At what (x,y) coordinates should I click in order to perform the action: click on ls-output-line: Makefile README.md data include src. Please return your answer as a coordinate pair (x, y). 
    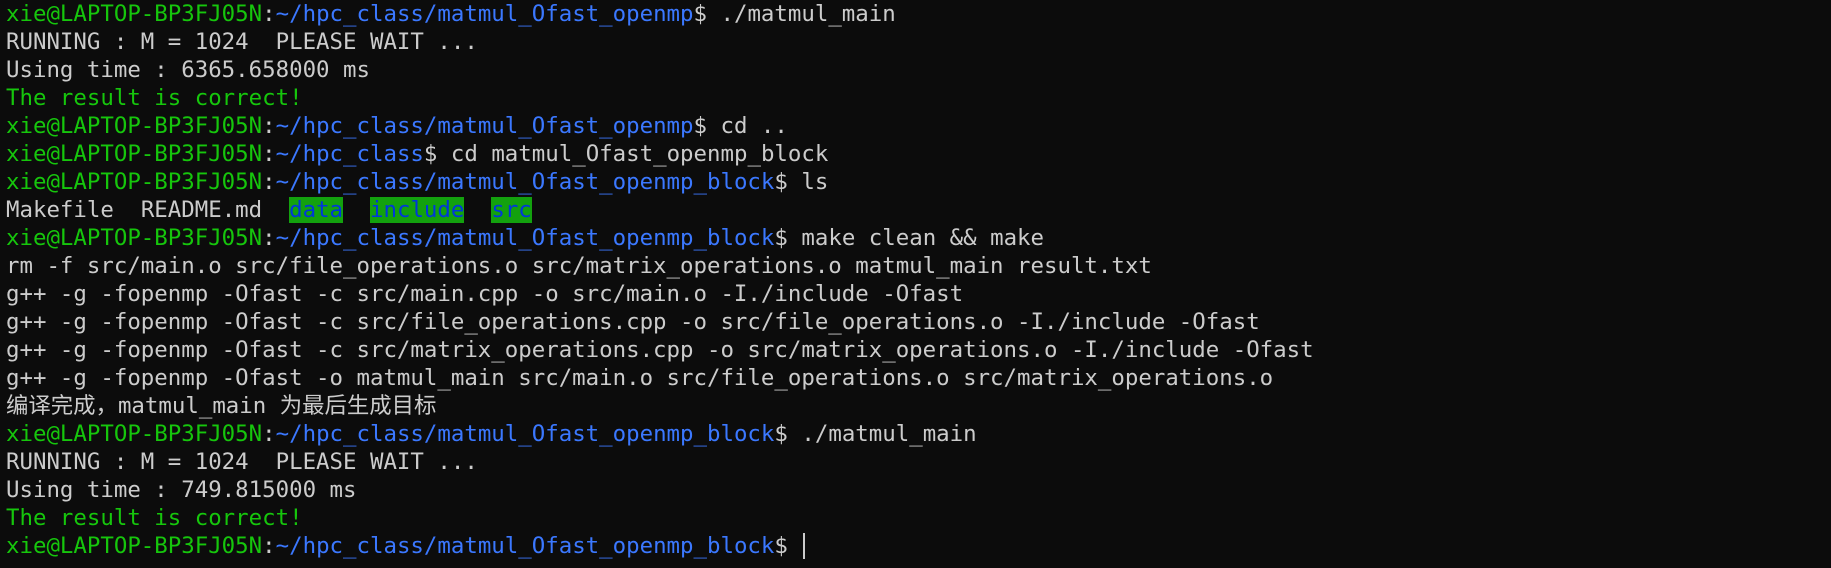
    Looking at the image, I should click on (918, 210).